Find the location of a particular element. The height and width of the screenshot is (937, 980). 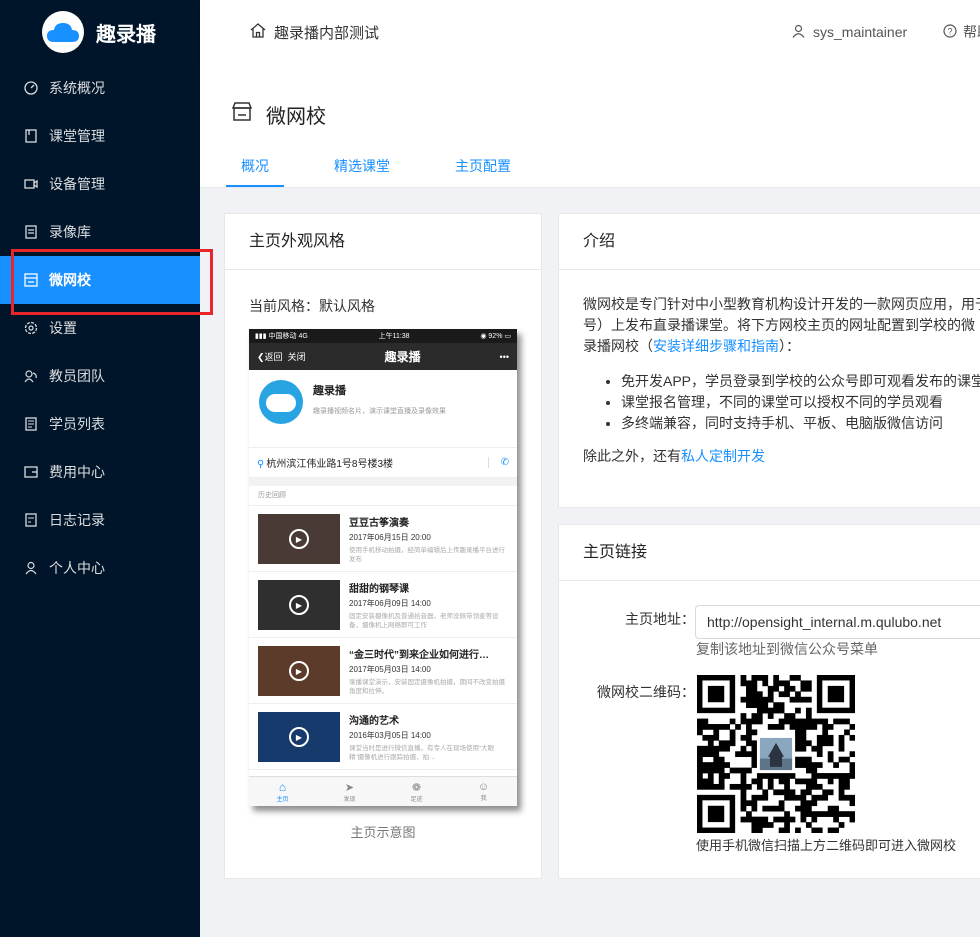

tabbar-me: ☺ 我 is located at coordinates (483, 791).